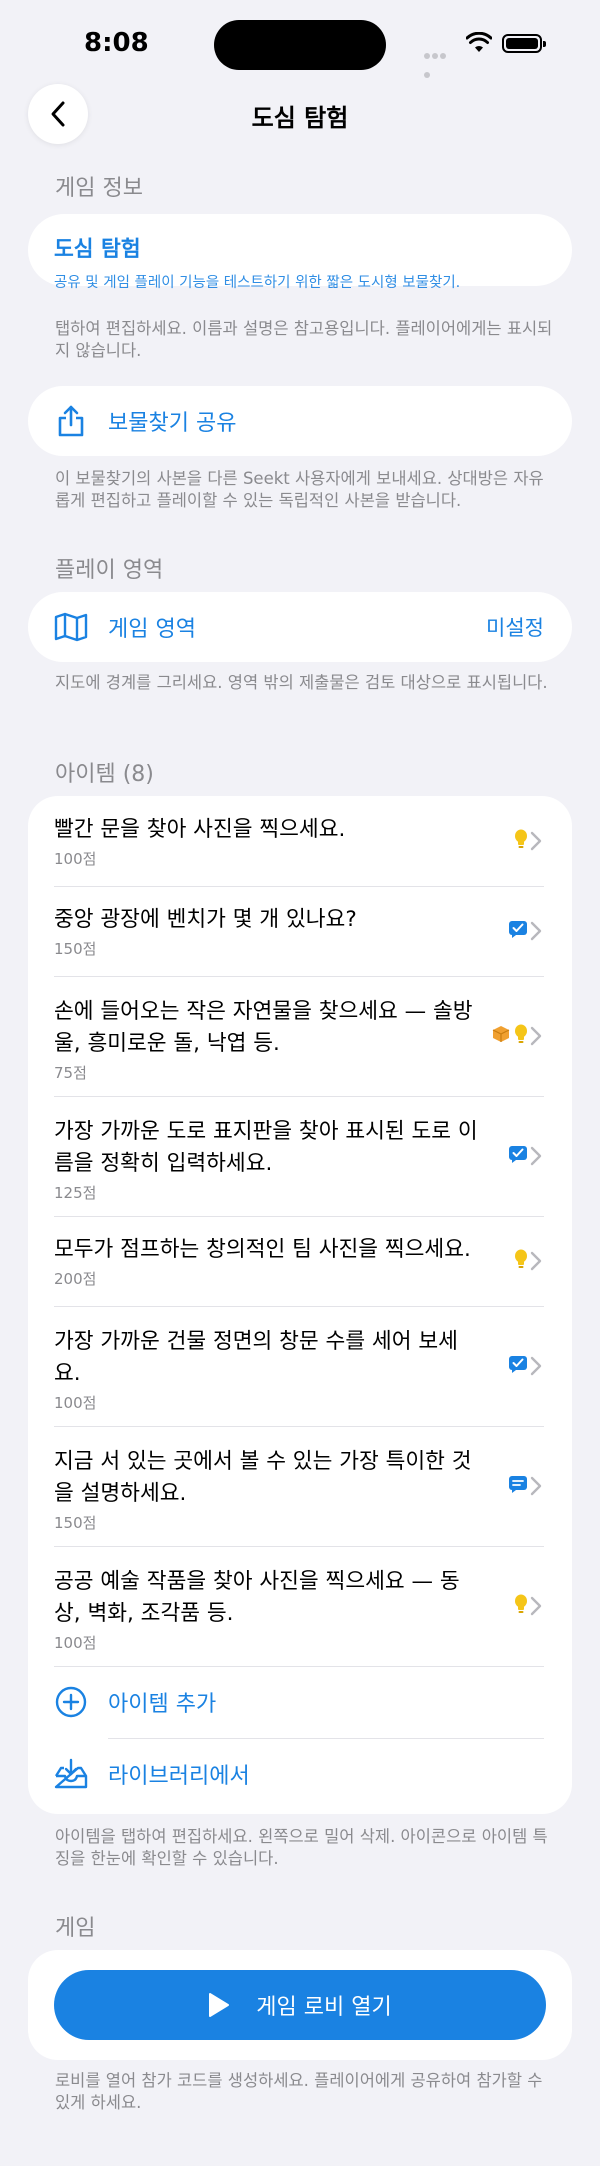  I want to click on share-button: 보물찾기 공유, so click(300, 421).